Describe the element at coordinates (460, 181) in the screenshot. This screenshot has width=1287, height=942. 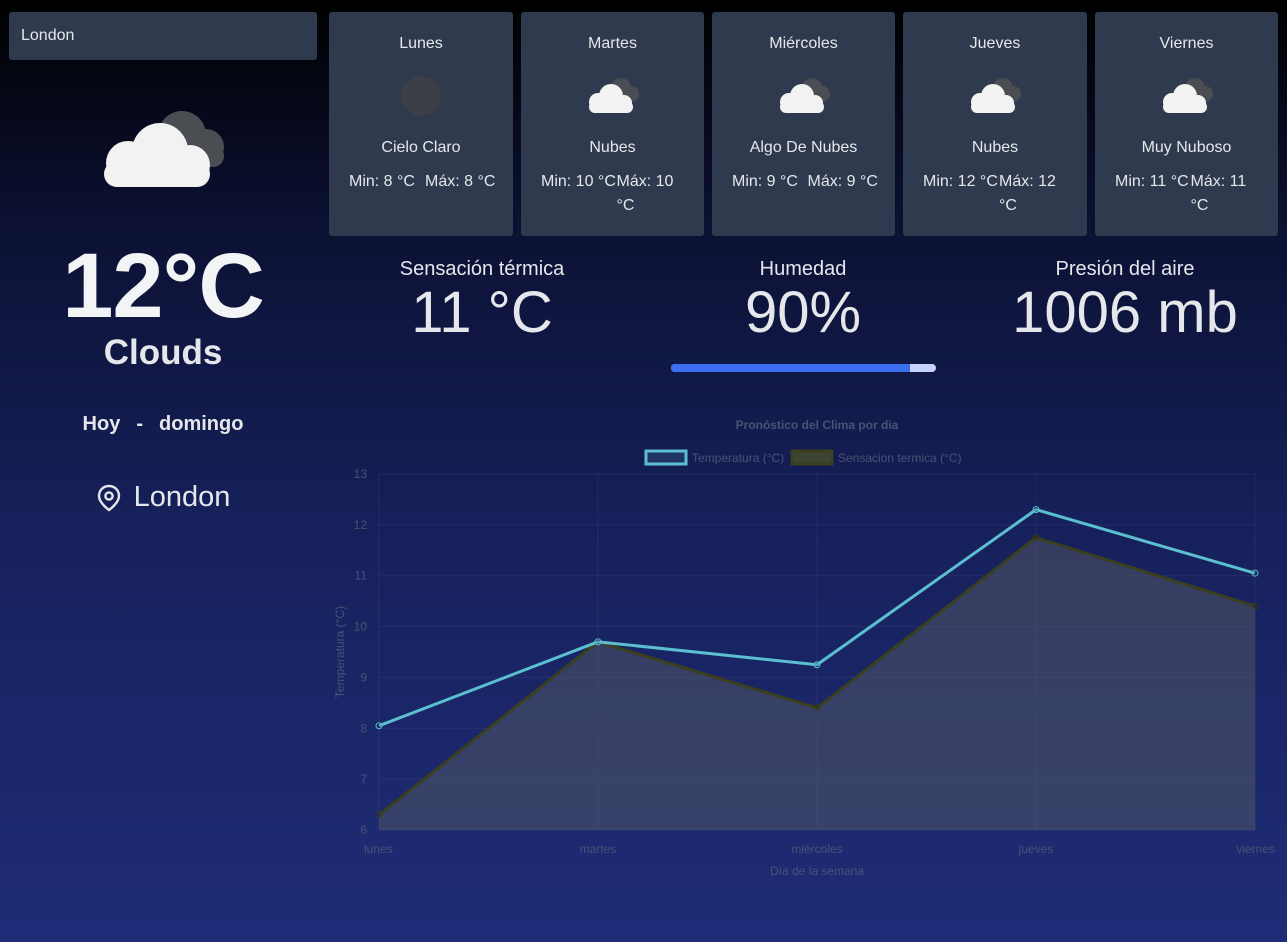
I see `forecast-max: Máx: 8 °C` at that location.